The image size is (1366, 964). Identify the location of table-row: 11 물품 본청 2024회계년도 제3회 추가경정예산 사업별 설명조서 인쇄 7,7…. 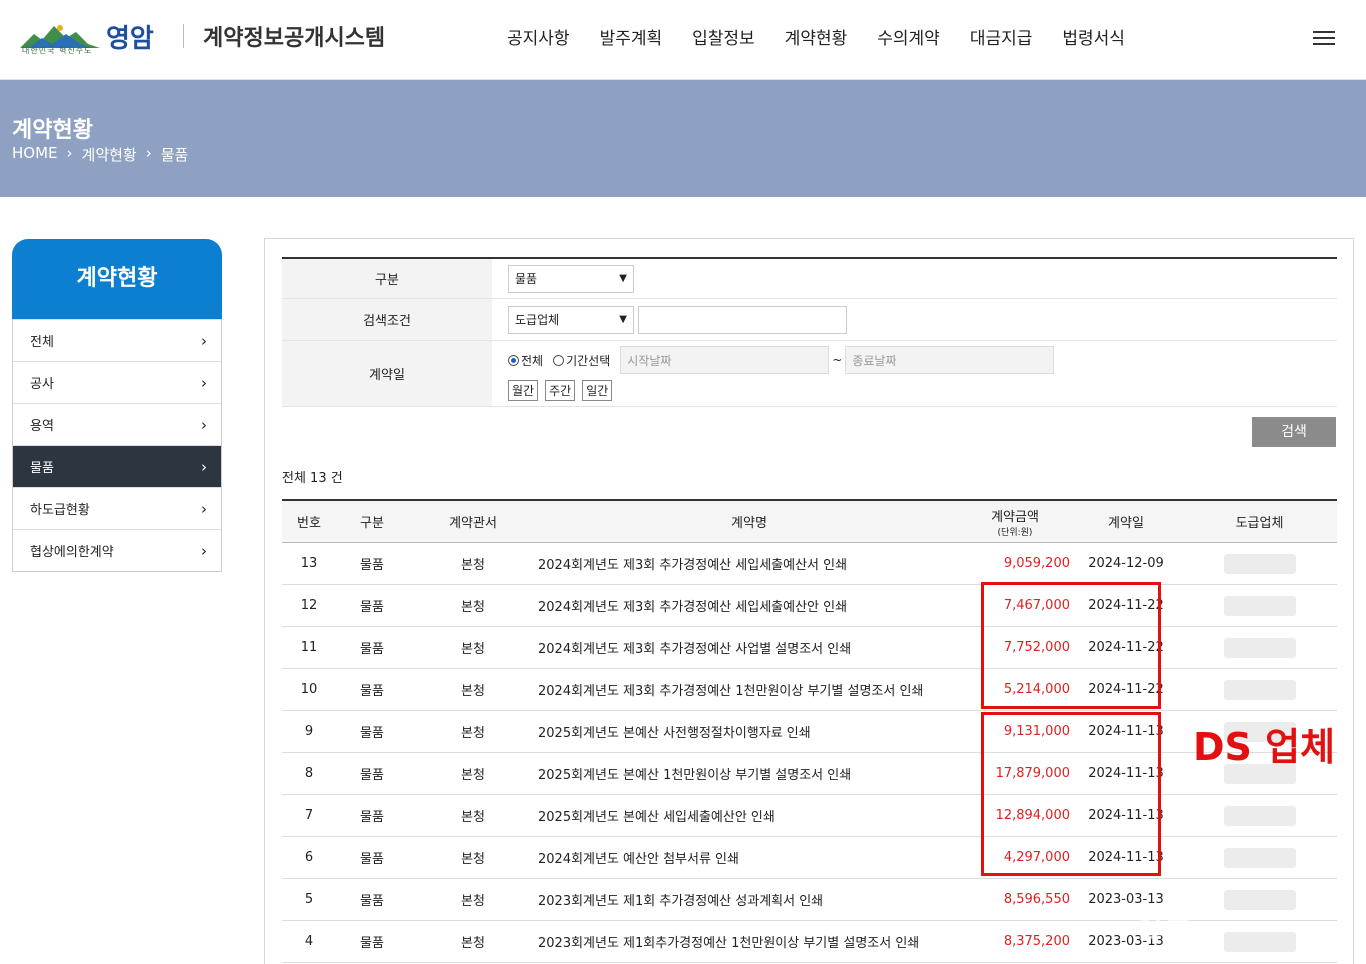
(809, 648).